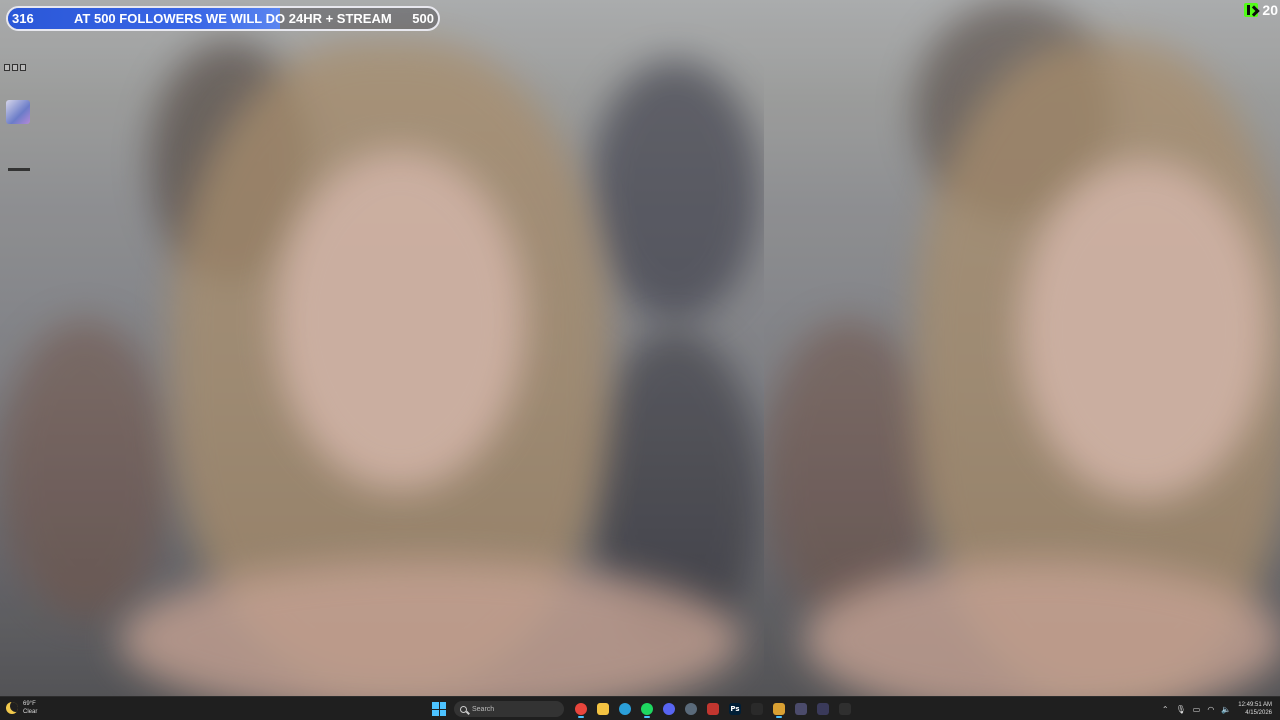 This screenshot has width=1280, height=720. Describe the element at coordinates (29, 704) in the screenshot. I see `weather-temp: 69°F` at that location.